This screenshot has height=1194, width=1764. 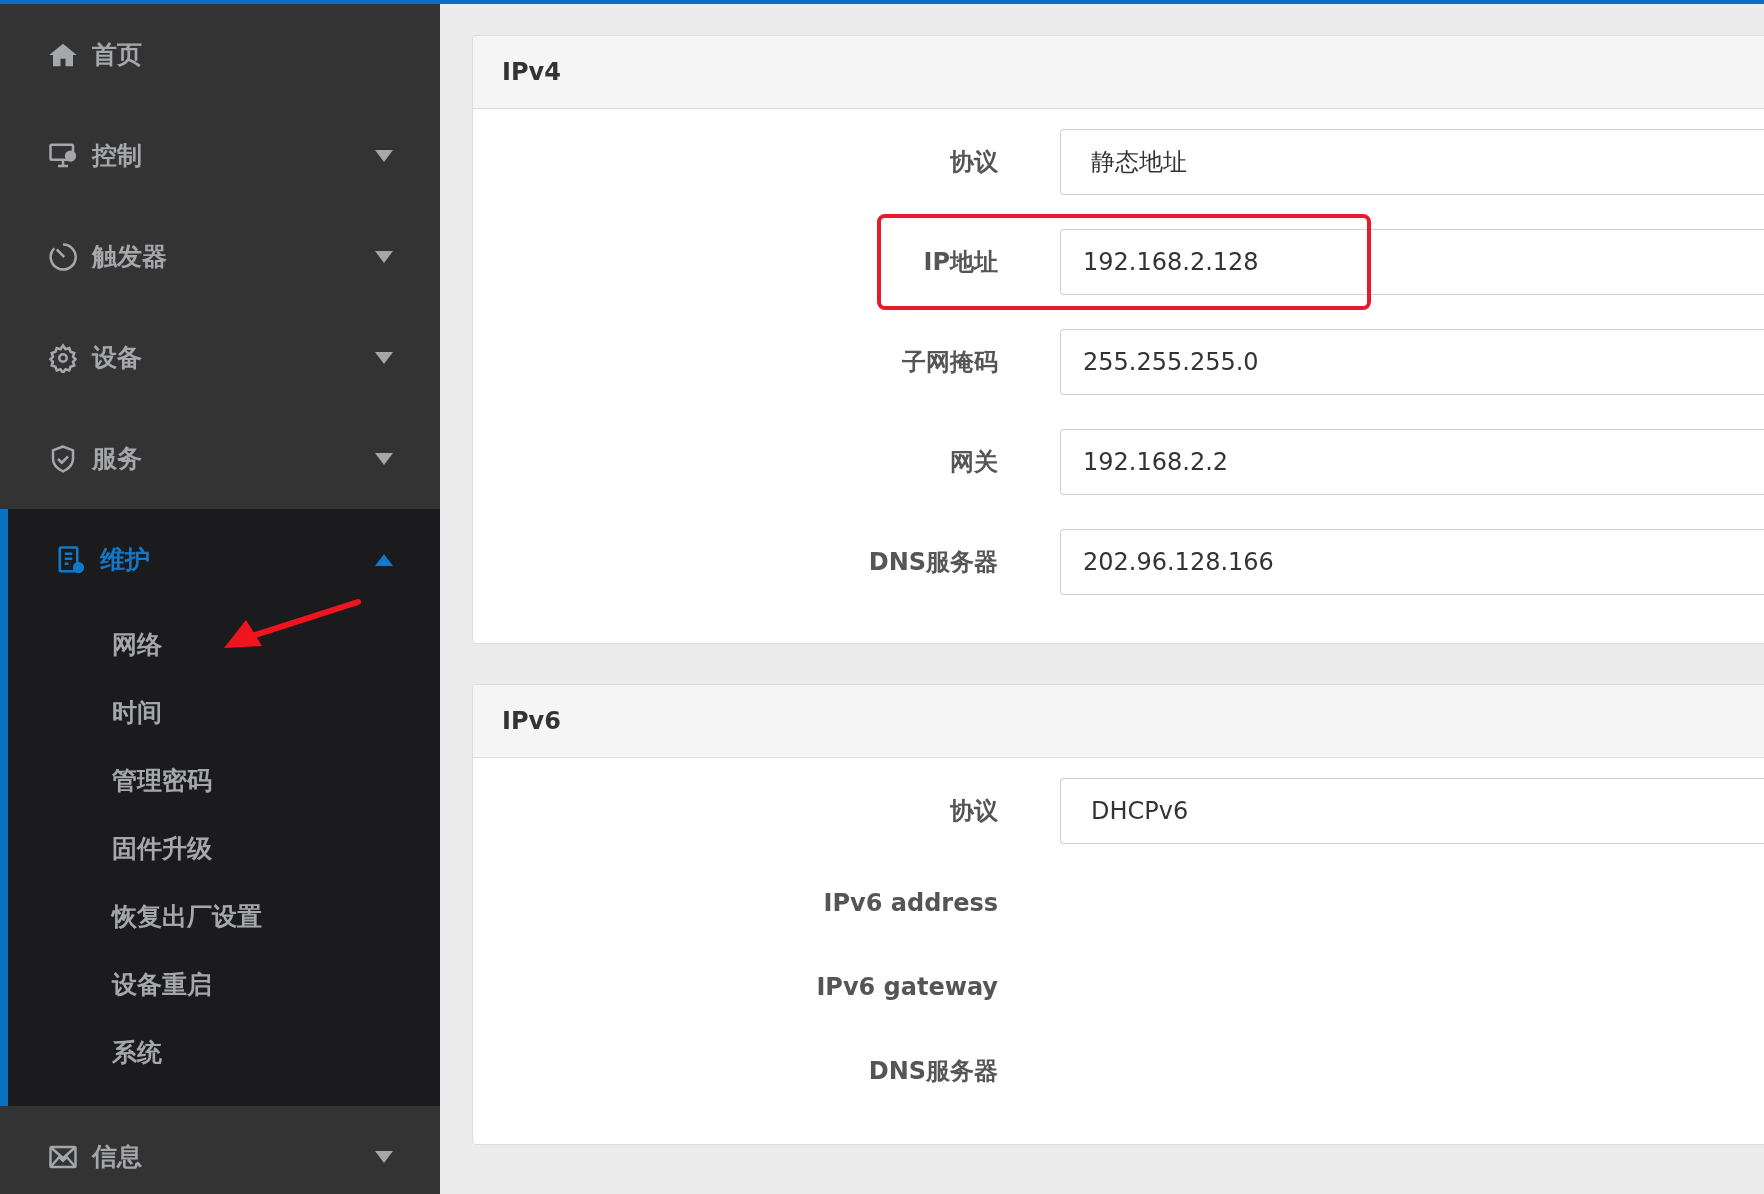 I want to click on submenu-item: 网络, so click(x=137, y=644).